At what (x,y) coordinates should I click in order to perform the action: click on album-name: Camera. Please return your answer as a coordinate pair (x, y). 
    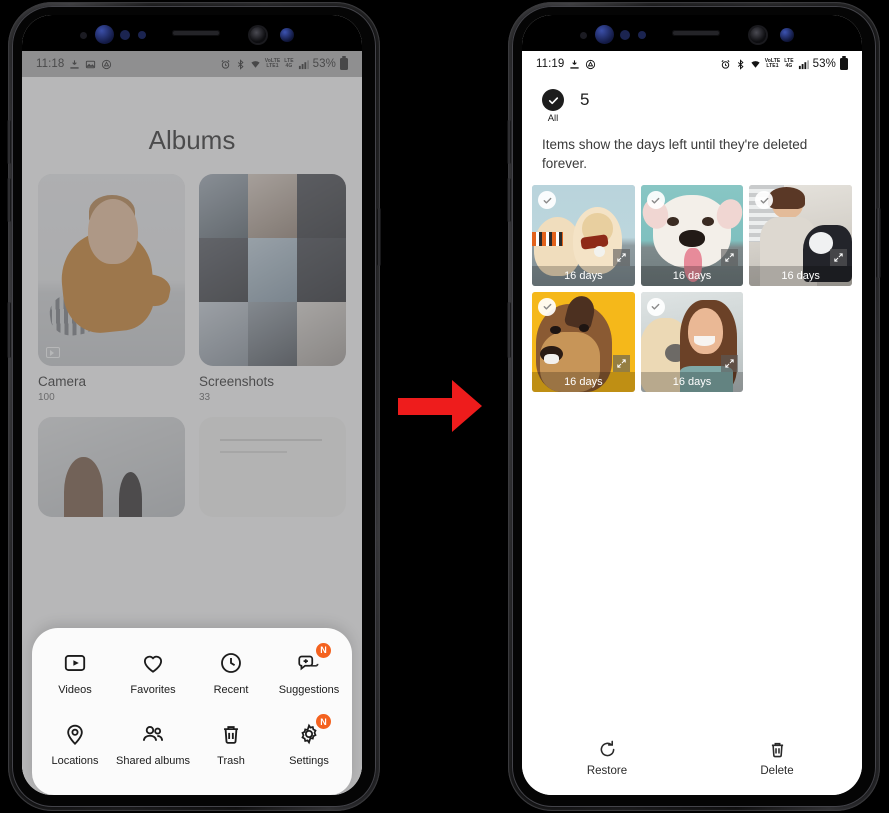
    Looking at the image, I should click on (62, 381).